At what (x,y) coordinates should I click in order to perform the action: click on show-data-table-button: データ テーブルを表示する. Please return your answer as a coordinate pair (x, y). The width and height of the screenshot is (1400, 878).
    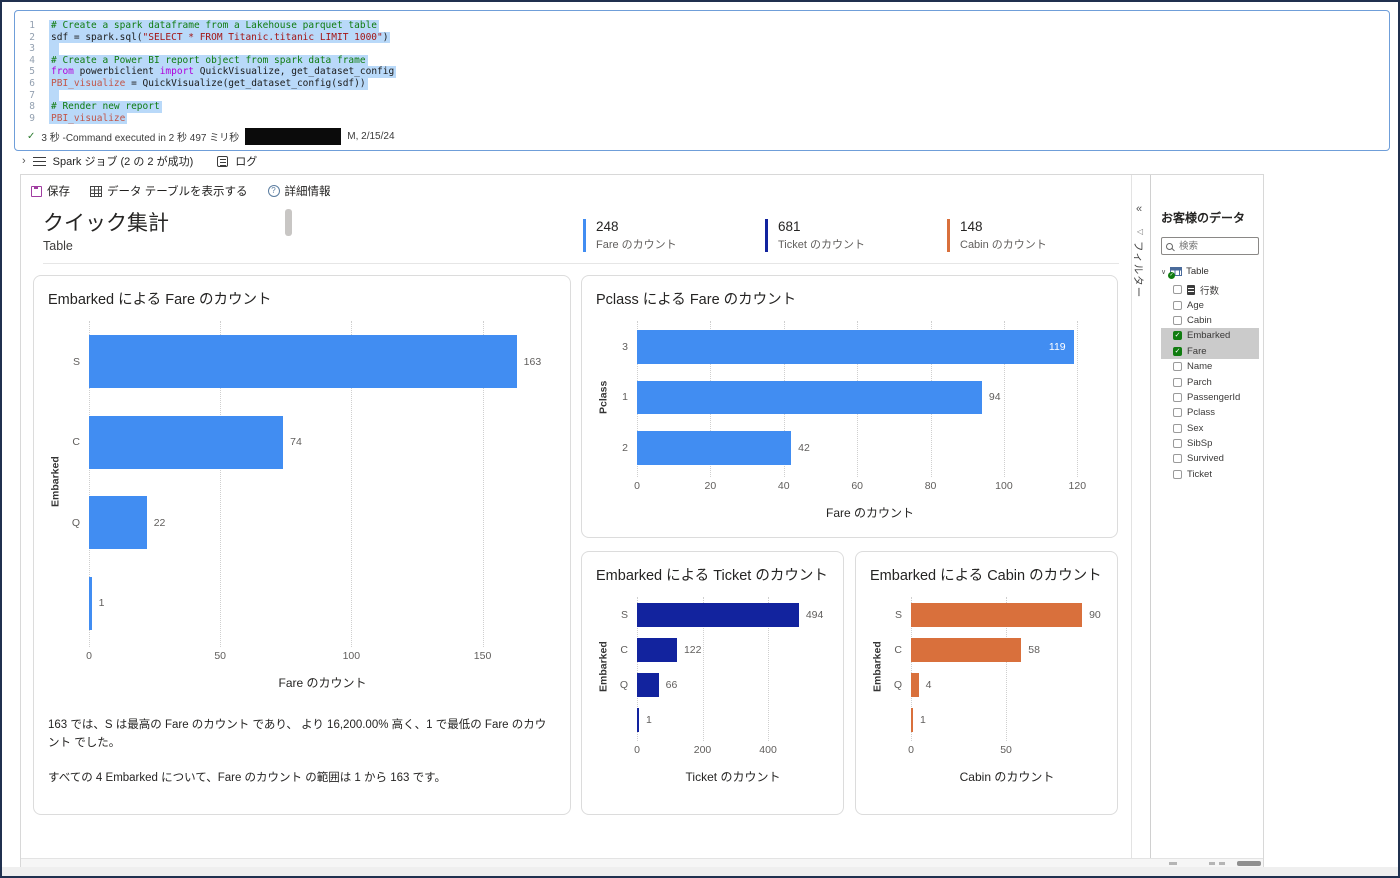
    Looking at the image, I should click on (169, 191).